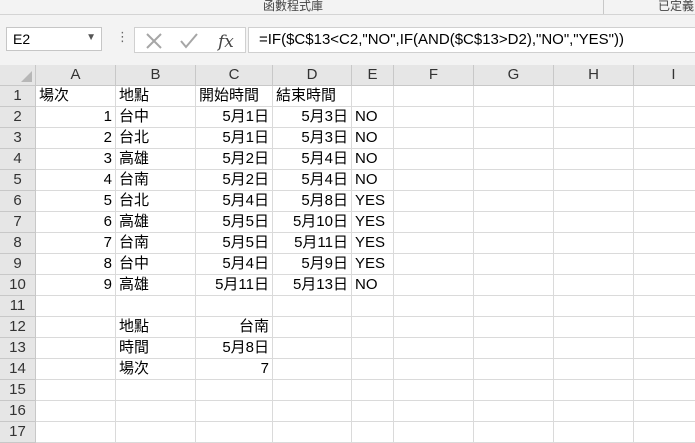 The width and height of the screenshot is (695, 443). I want to click on cell-i10, so click(664, 285).